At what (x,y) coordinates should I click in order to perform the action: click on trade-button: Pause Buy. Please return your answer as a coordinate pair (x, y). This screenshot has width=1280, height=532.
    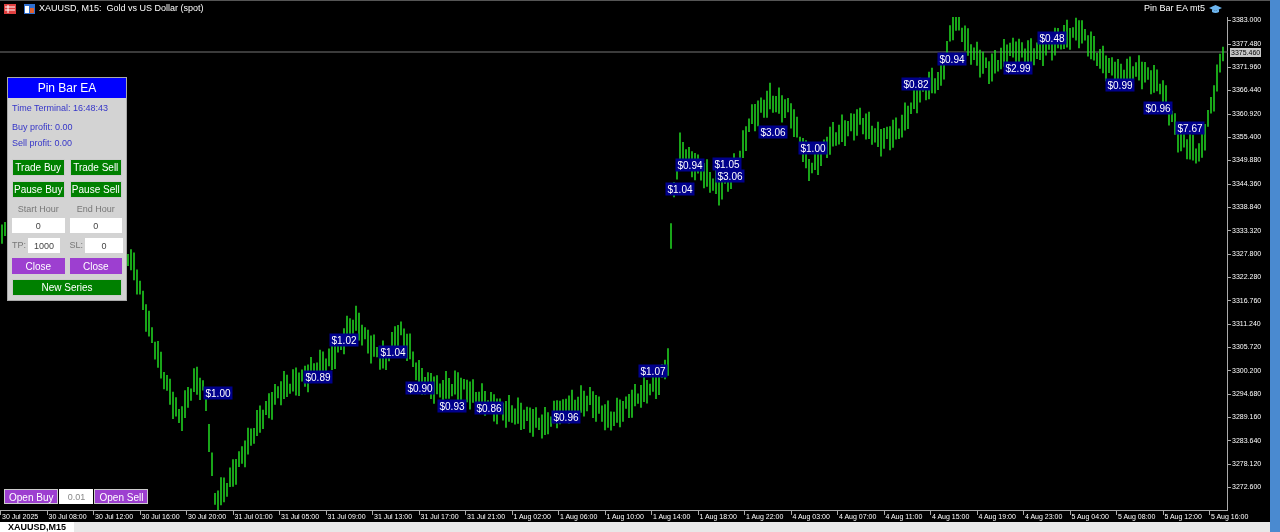
    Looking at the image, I should click on (38, 189).